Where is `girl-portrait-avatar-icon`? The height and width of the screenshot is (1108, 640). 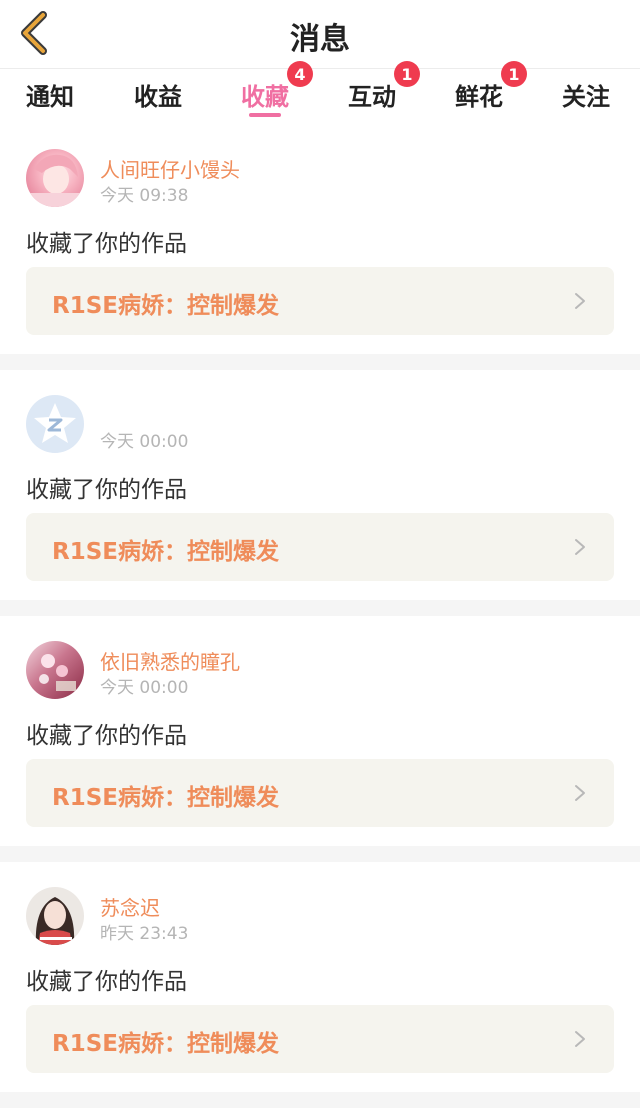 girl-portrait-avatar-icon is located at coordinates (55, 921).